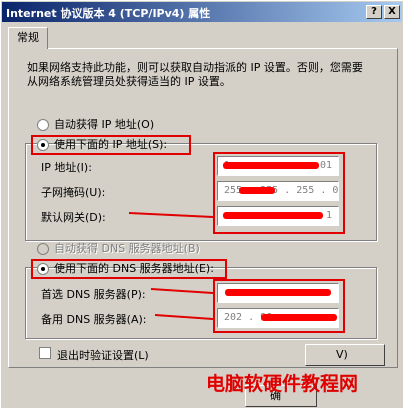 Image resolution: width=404 pixels, height=410 pixels. Describe the element at coordinates (184, 317) in the screenshot. I see `arrow-alternate-dns` at that location.